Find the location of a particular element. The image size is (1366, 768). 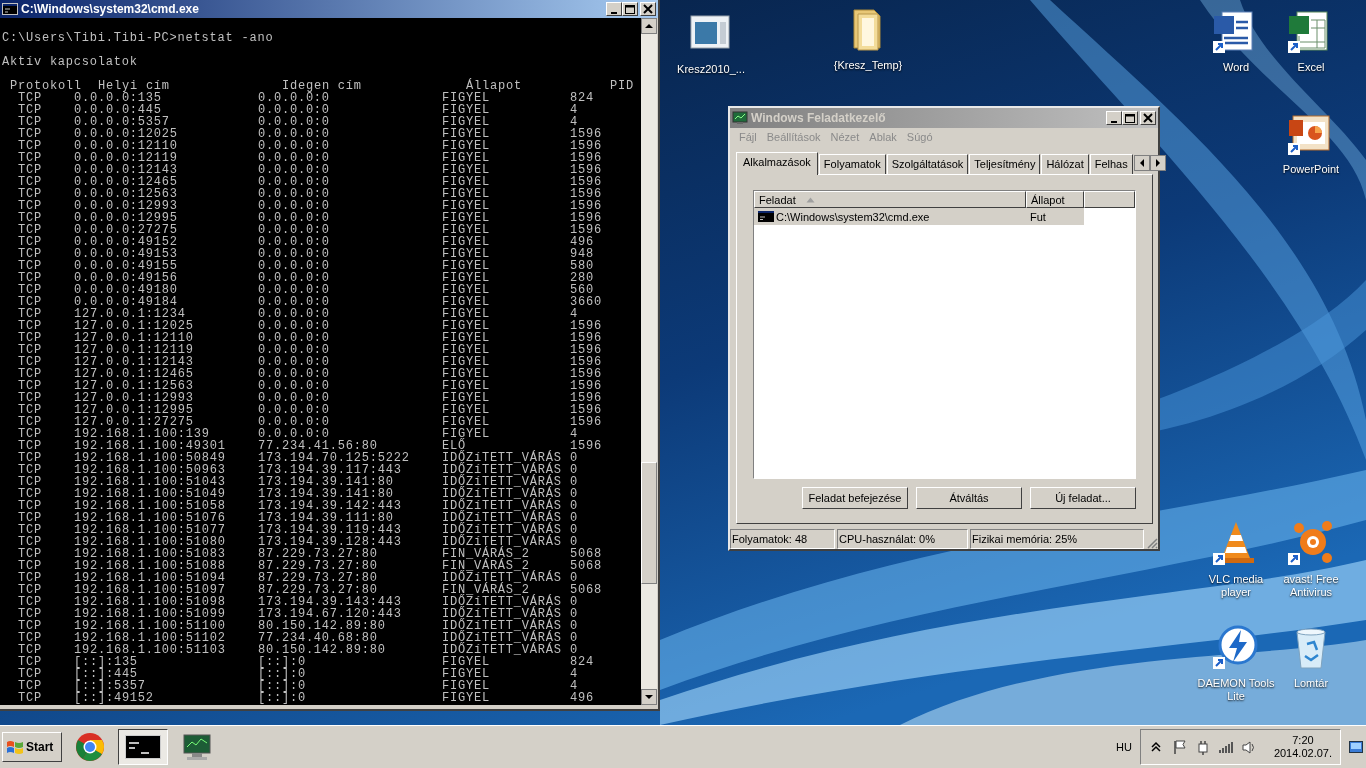

button: Átváltás is located at coordinates (969, 498).